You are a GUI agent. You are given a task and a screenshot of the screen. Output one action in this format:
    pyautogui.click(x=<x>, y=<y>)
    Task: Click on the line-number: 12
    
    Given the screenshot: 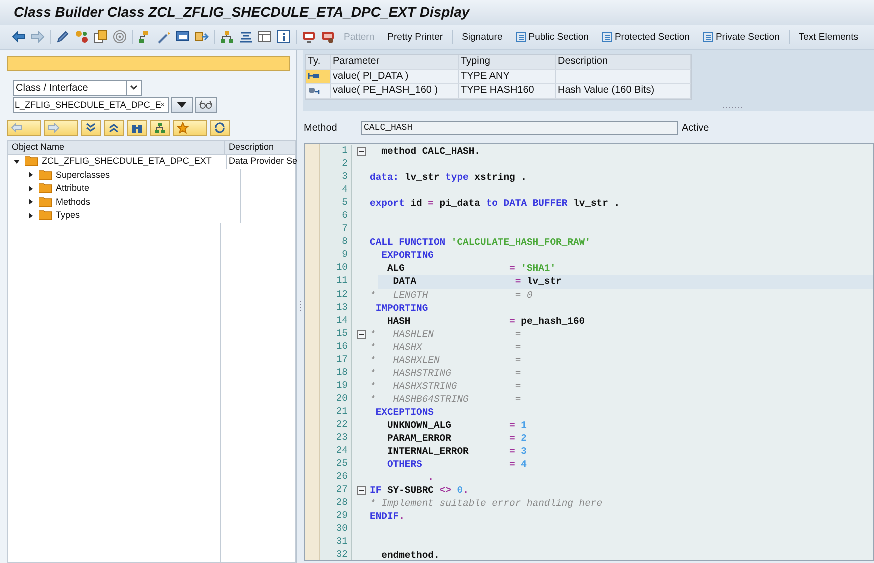 What is the action you would take?
    pyautogui.click(x=336, y=295)
    